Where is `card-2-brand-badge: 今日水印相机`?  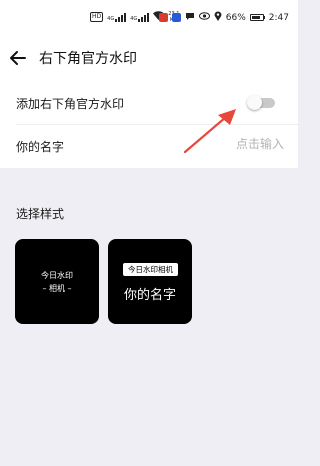
card-2-brand-badge: 今日水印相机 is located at coordinates (150, 269).